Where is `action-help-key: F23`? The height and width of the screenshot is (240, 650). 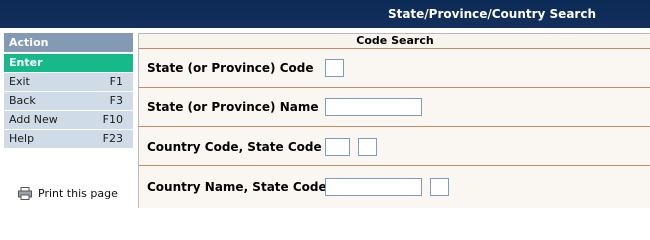 action-help-key: F23 is located at coordinates (112, 138).